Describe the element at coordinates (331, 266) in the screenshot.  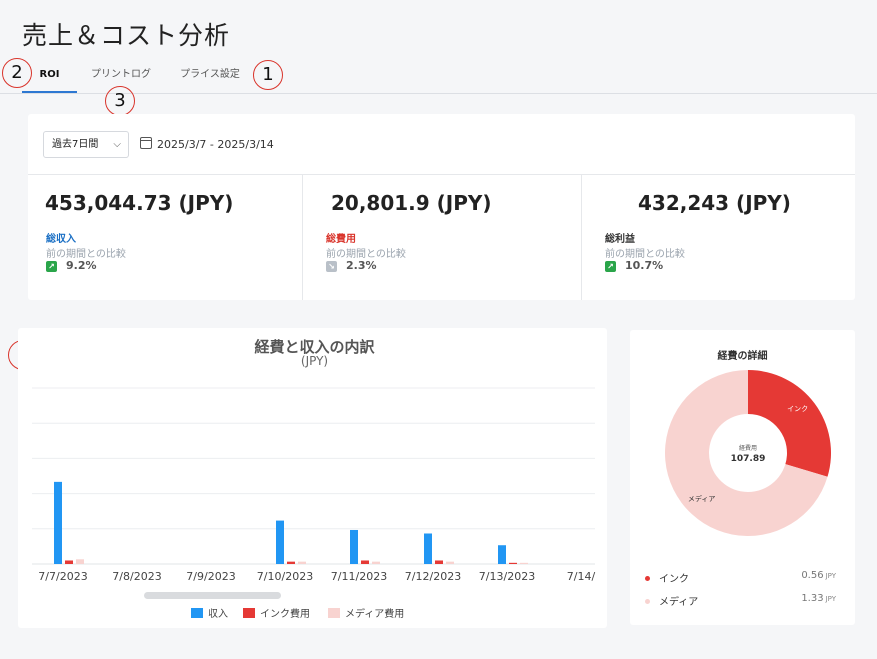
I see `trend-down-icon: ↘` at that location.